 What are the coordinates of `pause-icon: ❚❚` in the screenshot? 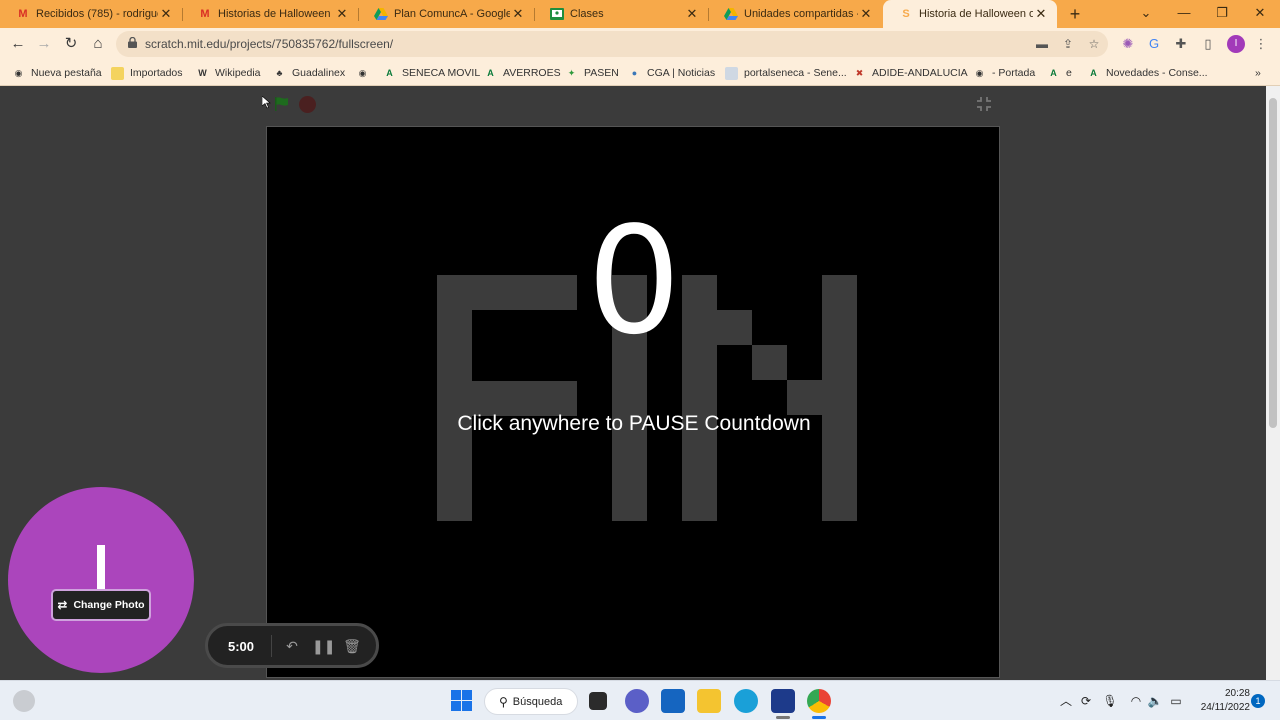 It's located at (323, 646).